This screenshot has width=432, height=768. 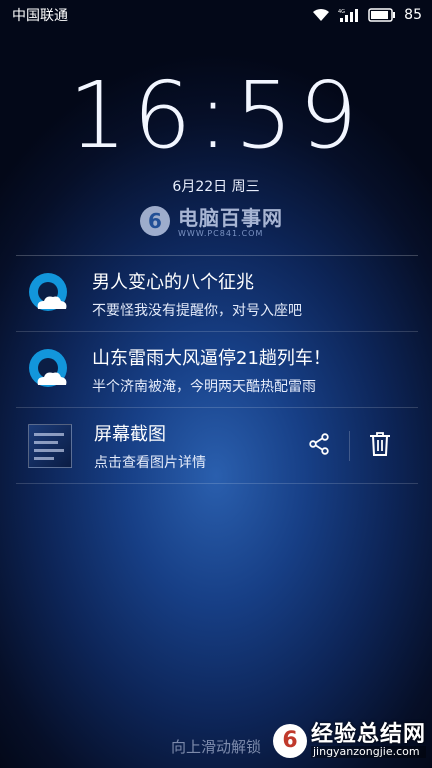 I want to click on battery-level: 85, so click(x=413, y=15).